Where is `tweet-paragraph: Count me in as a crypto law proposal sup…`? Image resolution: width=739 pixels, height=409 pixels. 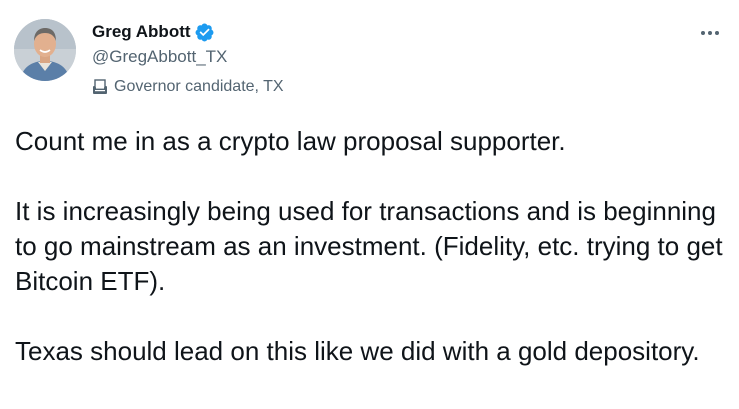 tweet-paragraph: Count me in as a crypto law proposal sup… is located at coordinates (290, 141).